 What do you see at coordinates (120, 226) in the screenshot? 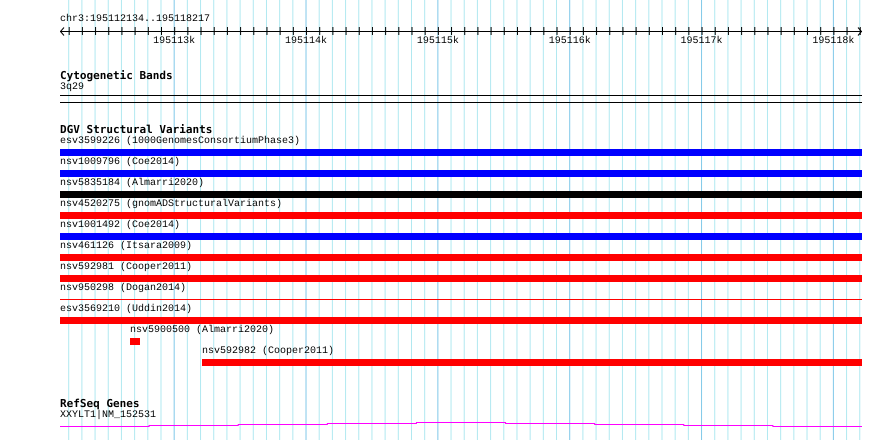
I see `variant-label: nsv1001492 (Coe2014)` at bounding box center [120, 226].